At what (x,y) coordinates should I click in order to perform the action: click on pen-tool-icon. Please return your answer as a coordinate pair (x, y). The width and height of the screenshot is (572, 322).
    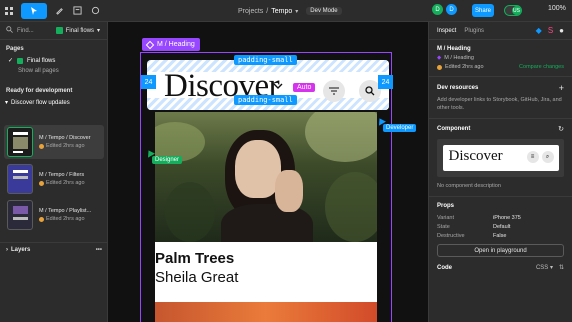
    Looking at the image, I should click on (59, 11).